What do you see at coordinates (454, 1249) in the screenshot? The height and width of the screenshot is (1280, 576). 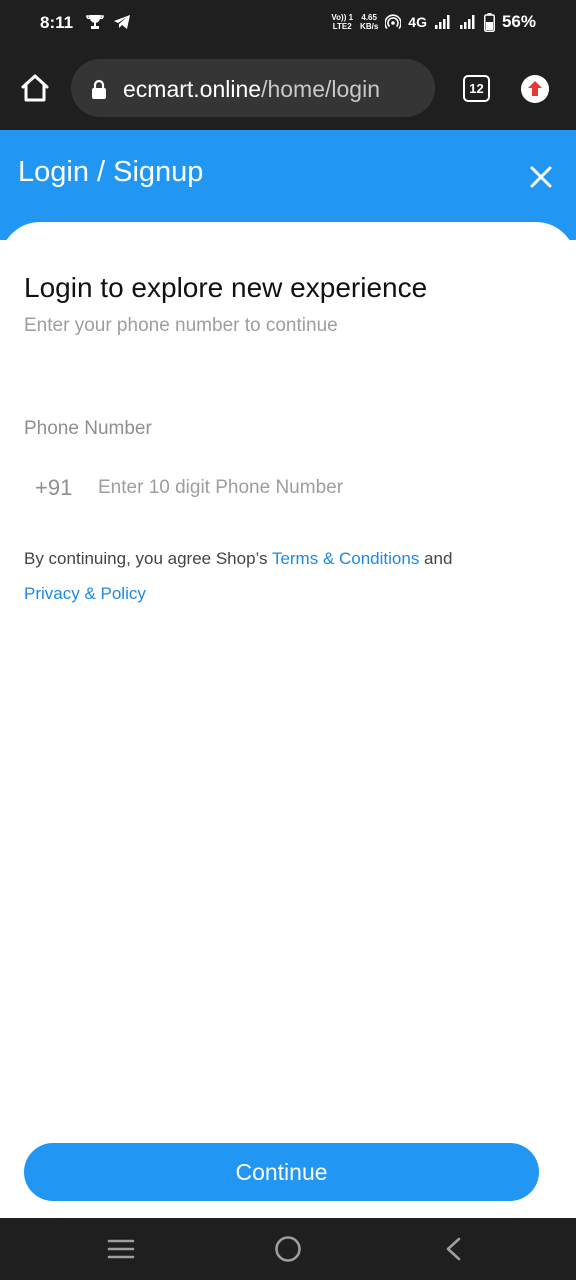 I see `back-icon` at bounding box center [454, 1249].